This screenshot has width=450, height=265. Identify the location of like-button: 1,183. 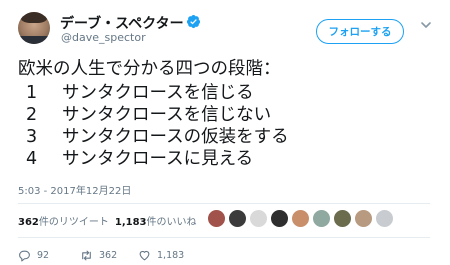
(161, 255).